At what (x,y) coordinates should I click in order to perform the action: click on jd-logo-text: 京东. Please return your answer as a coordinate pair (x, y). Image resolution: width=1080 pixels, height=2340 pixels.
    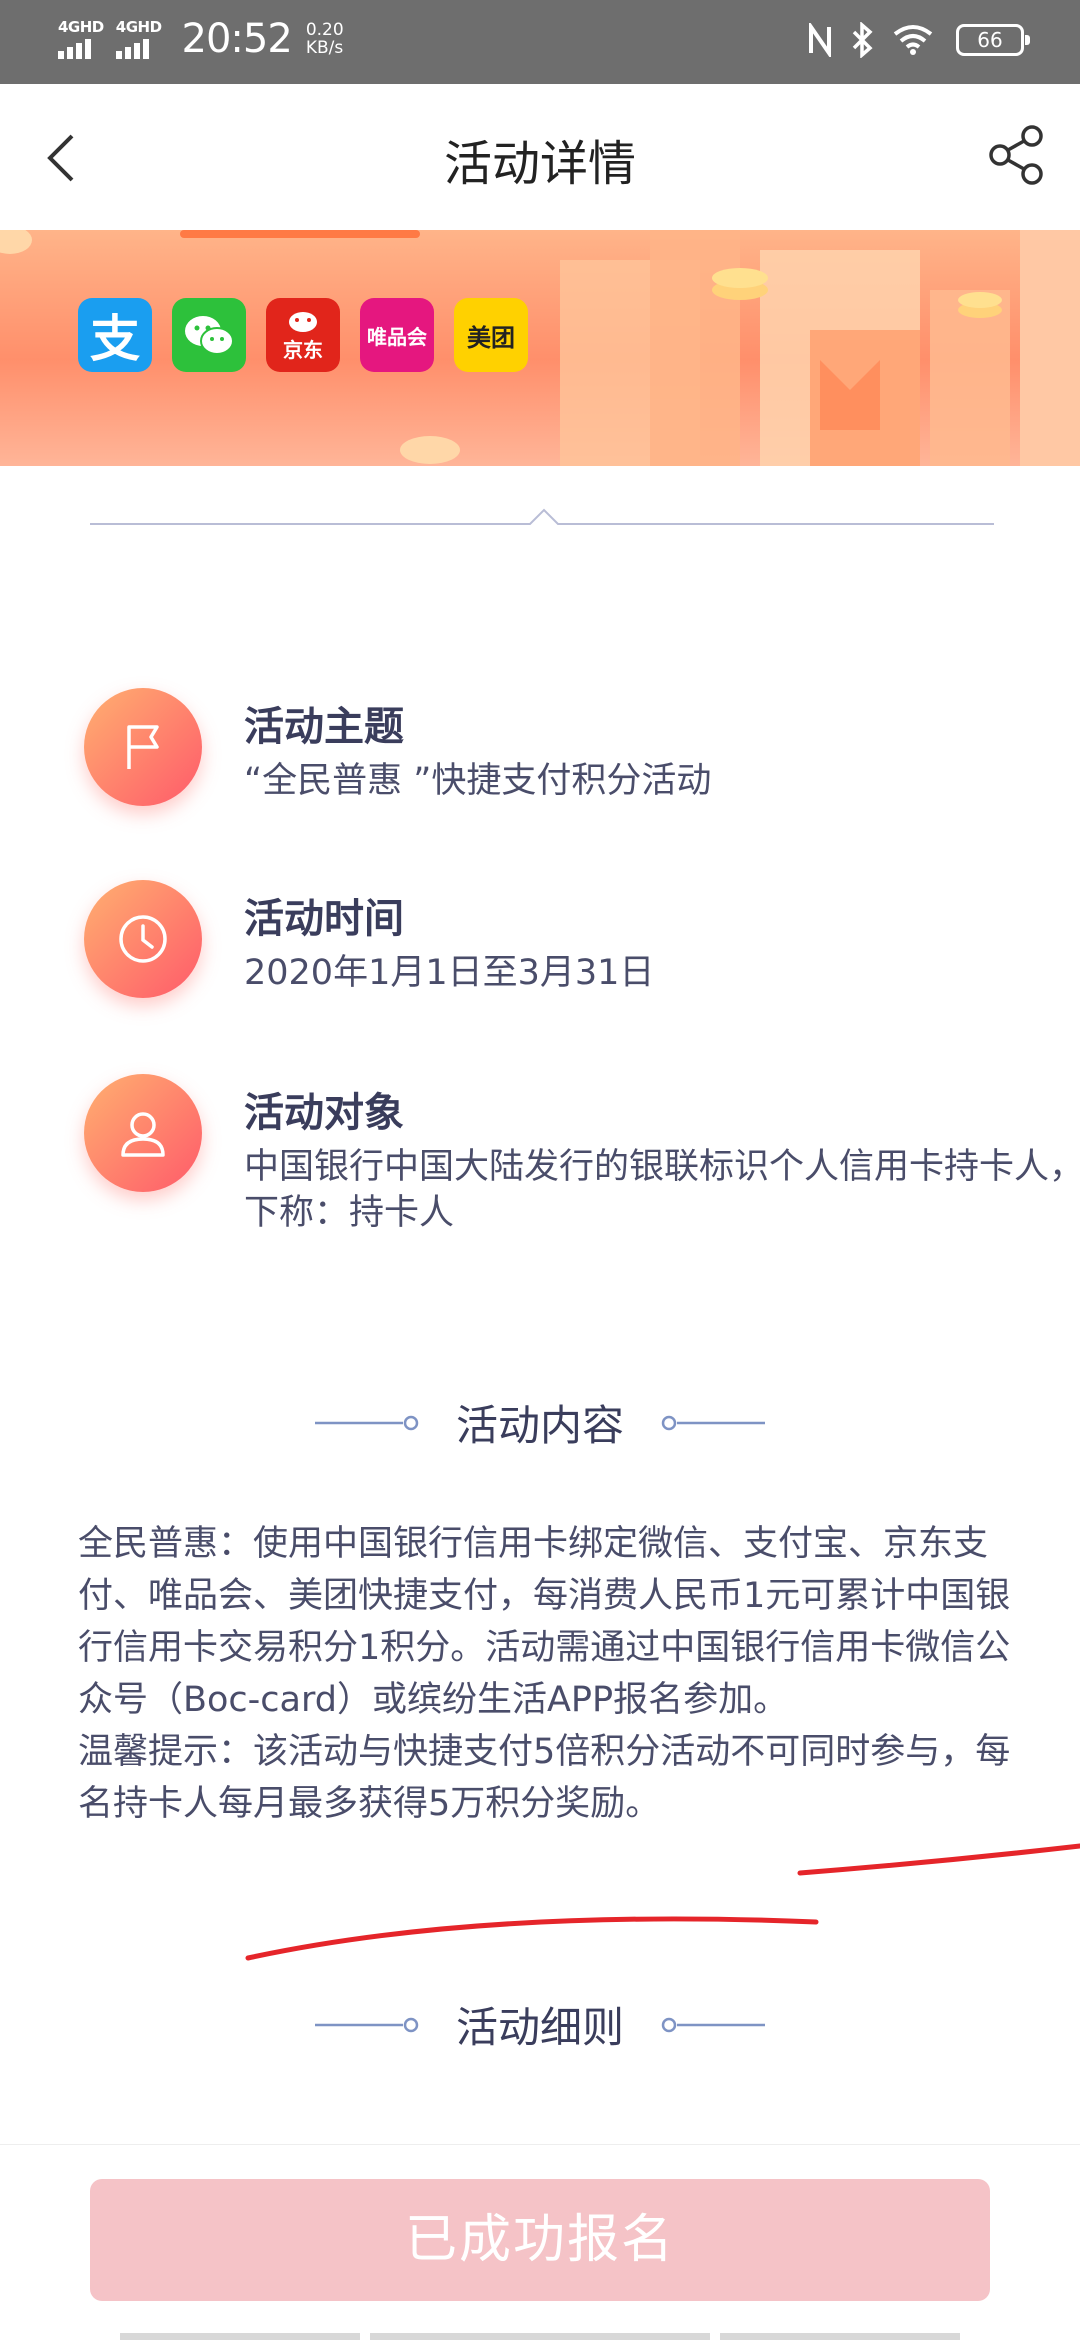
    Looking at the image, I should click on (303, 349).